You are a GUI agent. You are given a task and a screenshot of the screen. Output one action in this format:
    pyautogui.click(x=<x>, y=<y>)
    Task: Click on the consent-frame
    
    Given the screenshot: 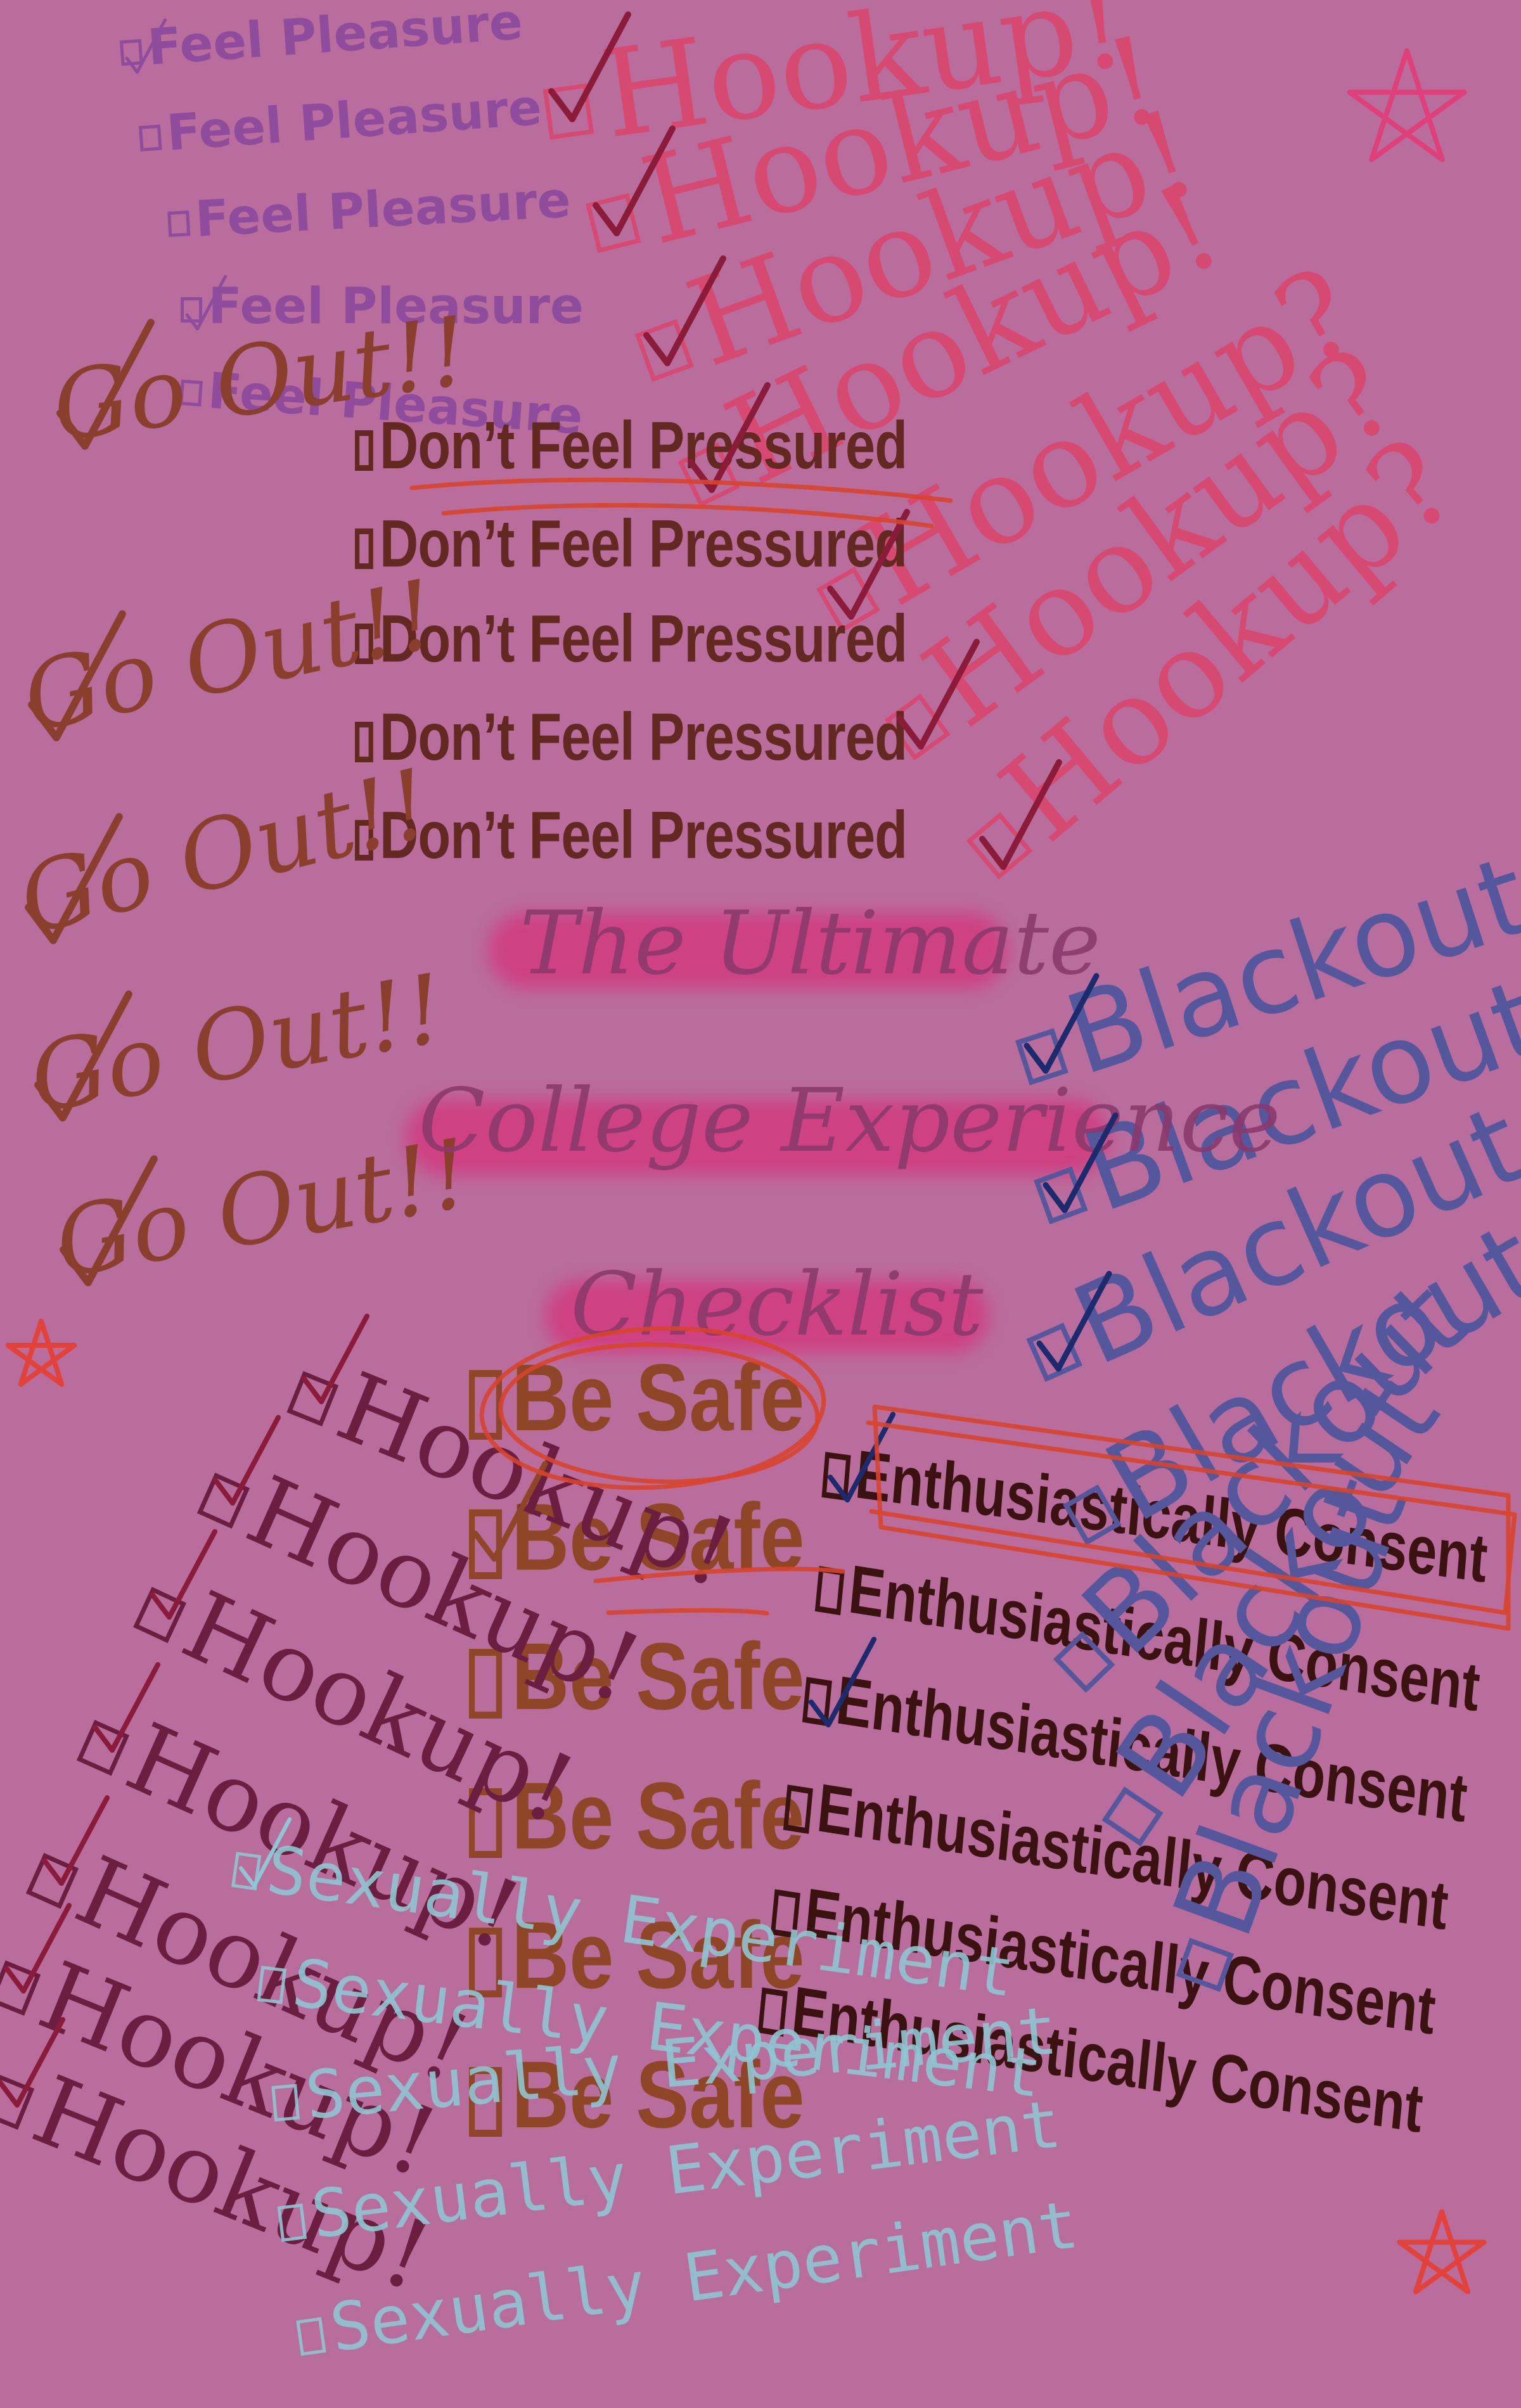 What is the action you would take?
    pyautogui.click(x=1191, y=1517)
    